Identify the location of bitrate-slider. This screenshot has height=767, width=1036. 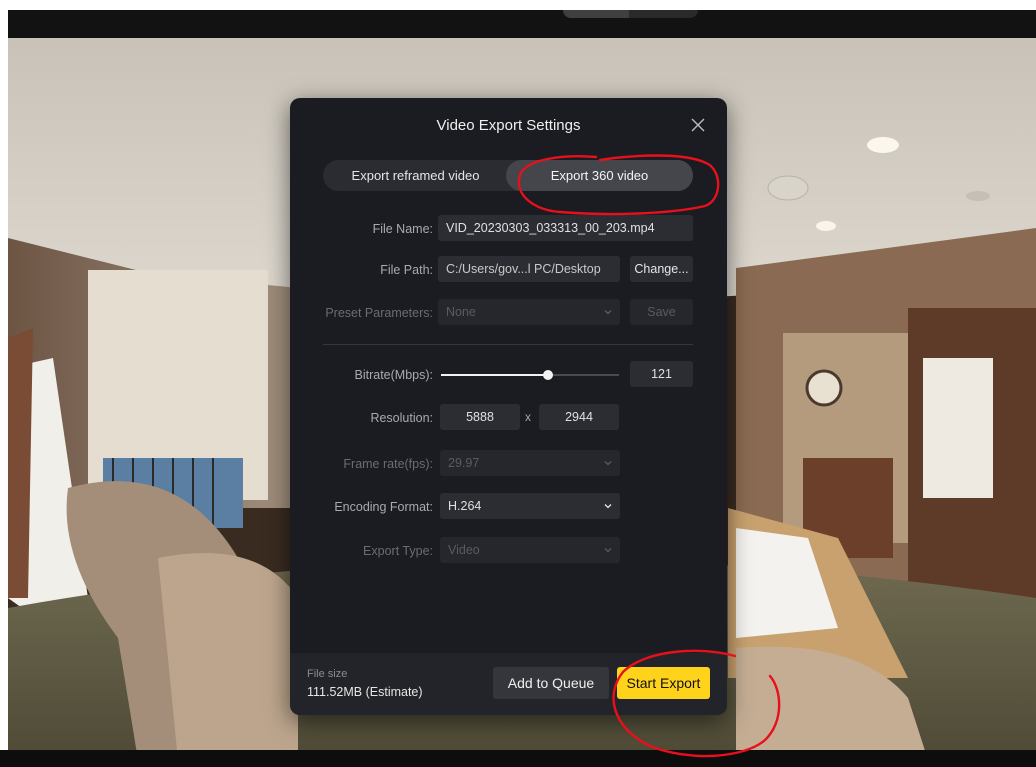
(530, 375).